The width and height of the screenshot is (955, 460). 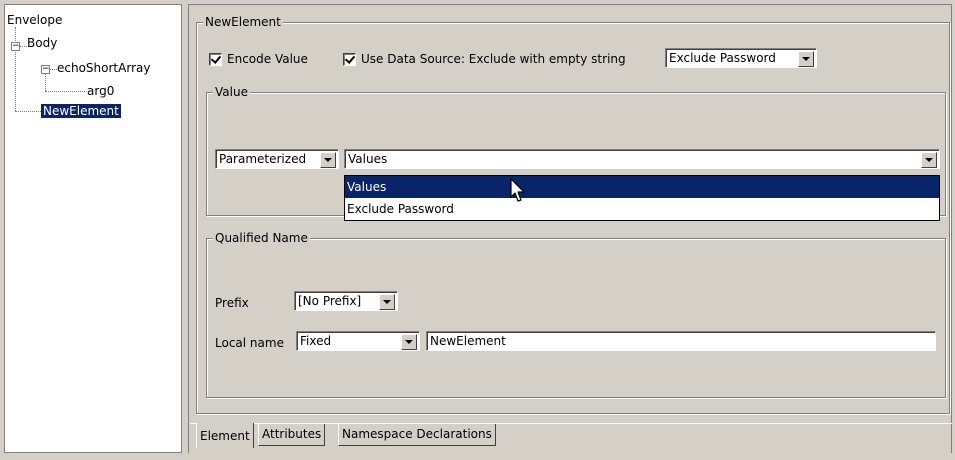 What do you see at coordinates (34, 20) in the screenshot?
I see `tree-node-envelope: Envelope` at bounding box center [34, 20].